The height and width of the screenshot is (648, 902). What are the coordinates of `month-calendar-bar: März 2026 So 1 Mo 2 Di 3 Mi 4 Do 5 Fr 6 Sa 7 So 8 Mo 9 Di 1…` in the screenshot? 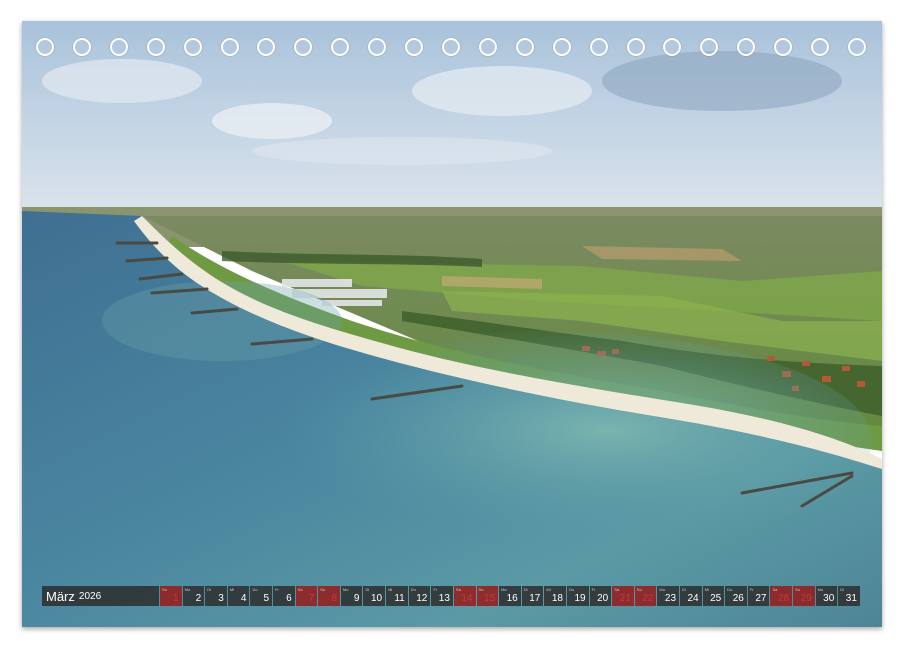 It's located at (451, 596).